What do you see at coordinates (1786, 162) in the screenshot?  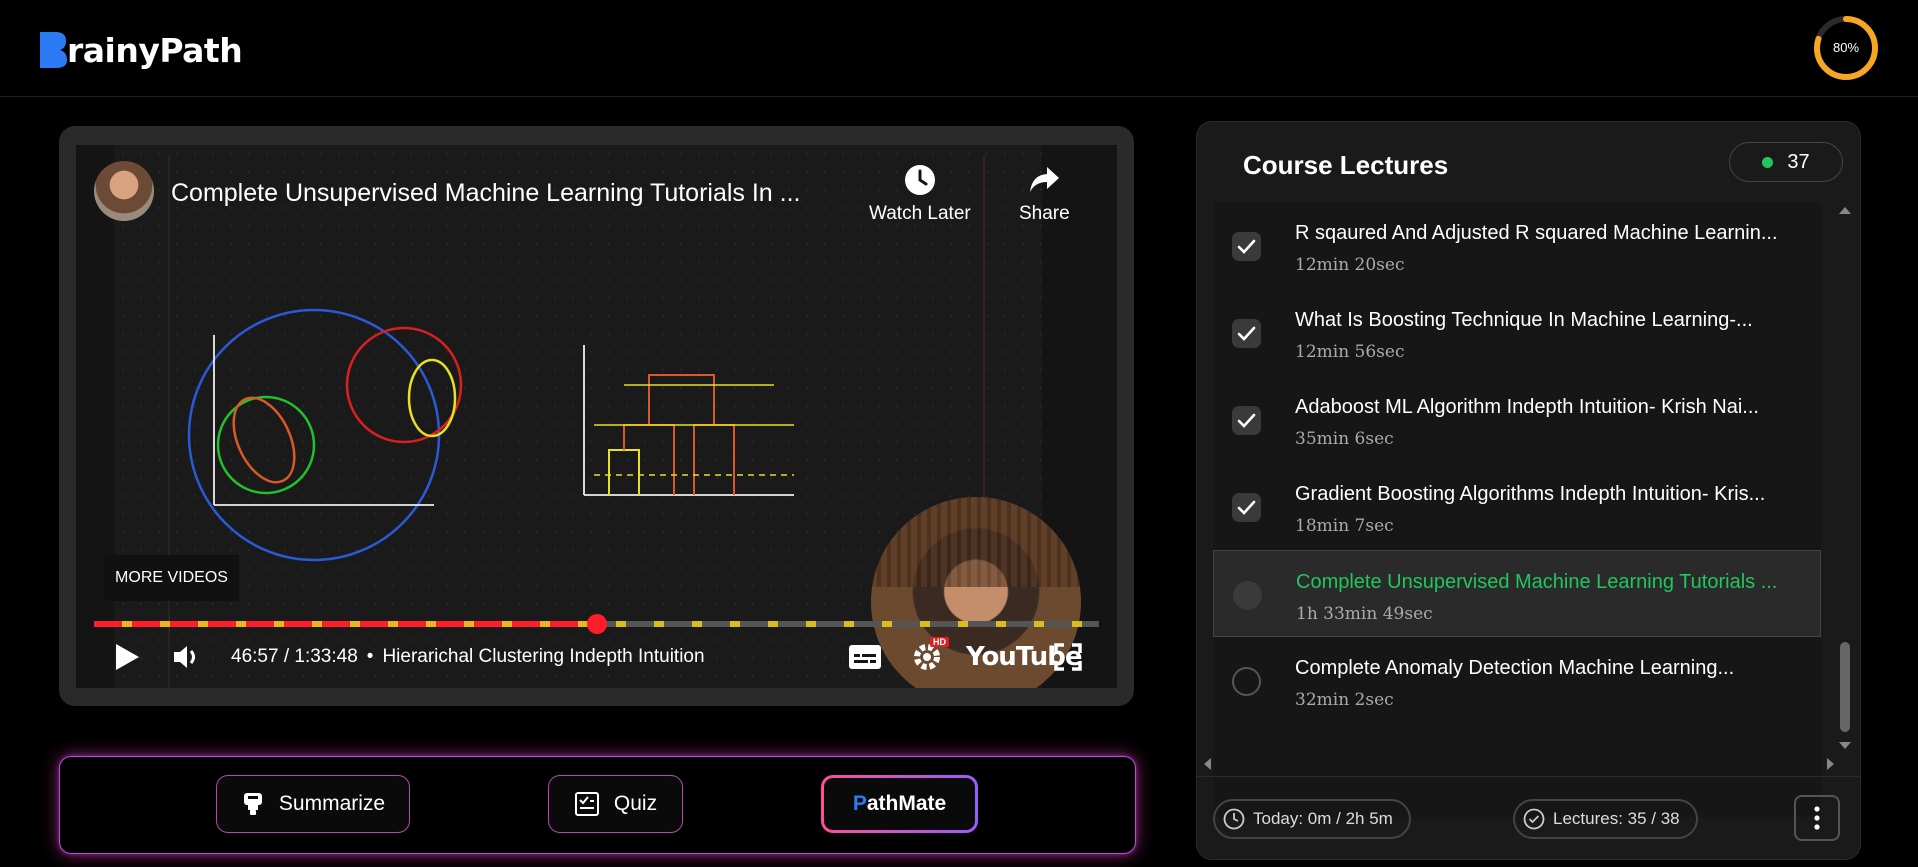 I see `lecture-count-badge: 37` at bounding box center [1786, 162].